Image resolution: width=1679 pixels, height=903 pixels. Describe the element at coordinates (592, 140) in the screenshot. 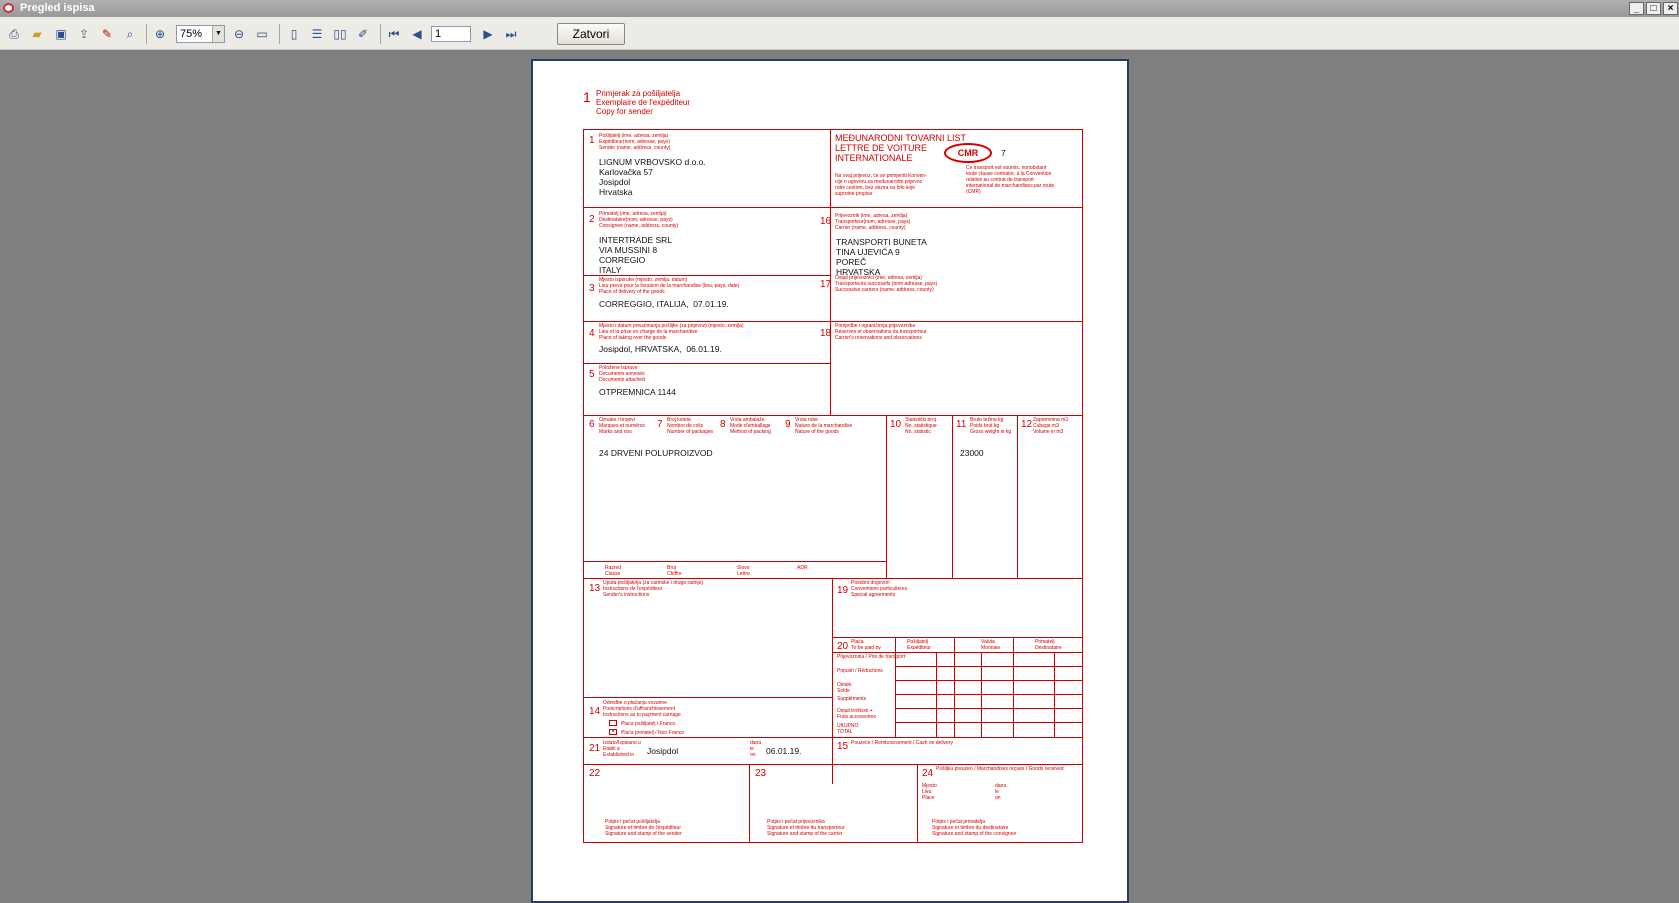

I see `box-1-number: 1` at that location.